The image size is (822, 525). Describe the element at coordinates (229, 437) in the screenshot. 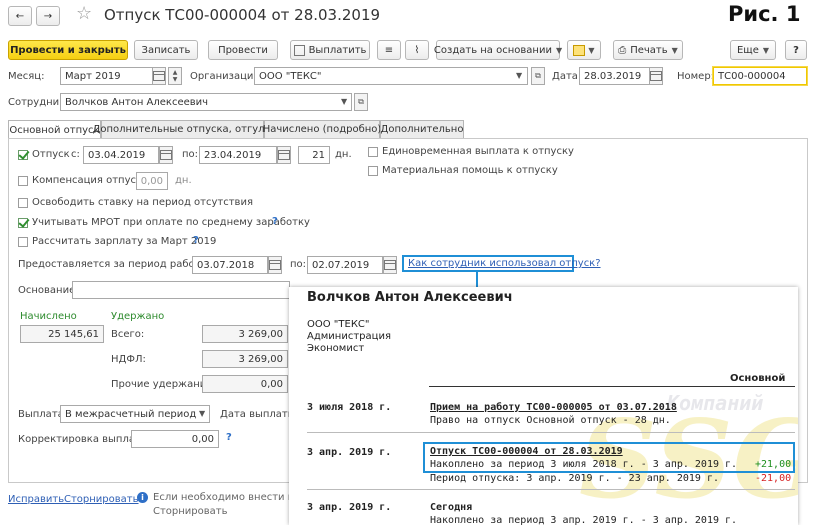

I see `correction-help-icon: ?` at that location.